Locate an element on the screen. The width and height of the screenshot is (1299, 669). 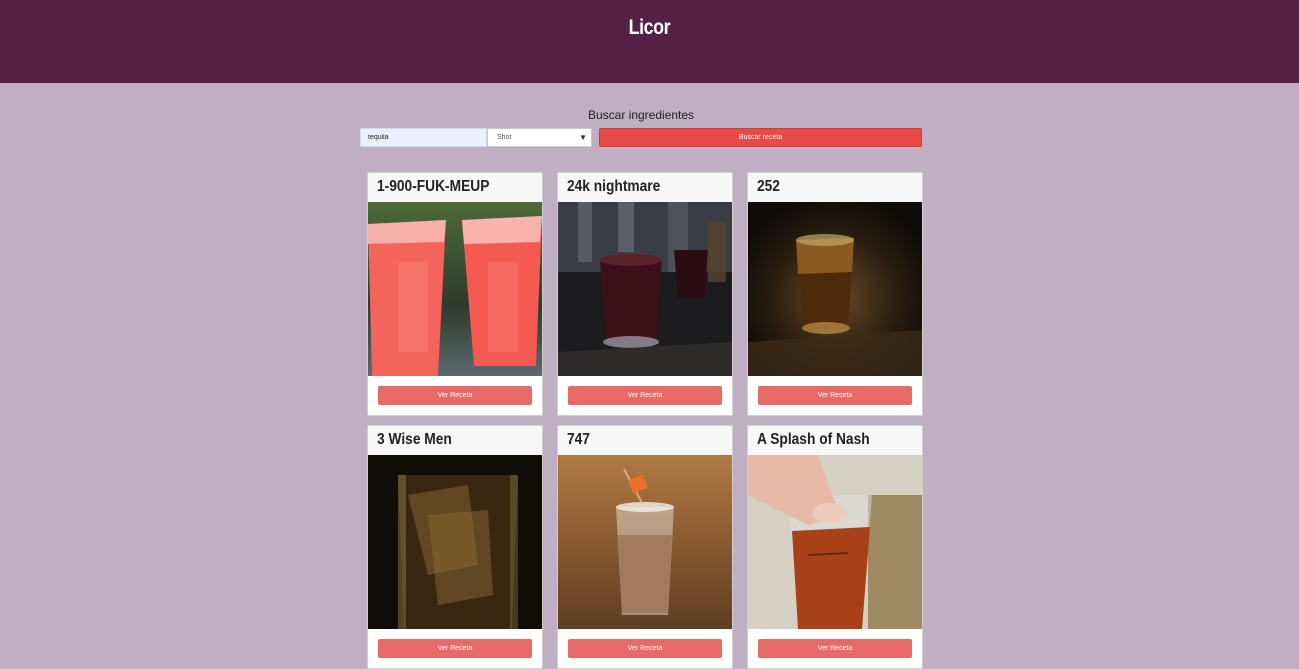
recipe-card: 252 Ver Receta is located at coordinates (835, 294).